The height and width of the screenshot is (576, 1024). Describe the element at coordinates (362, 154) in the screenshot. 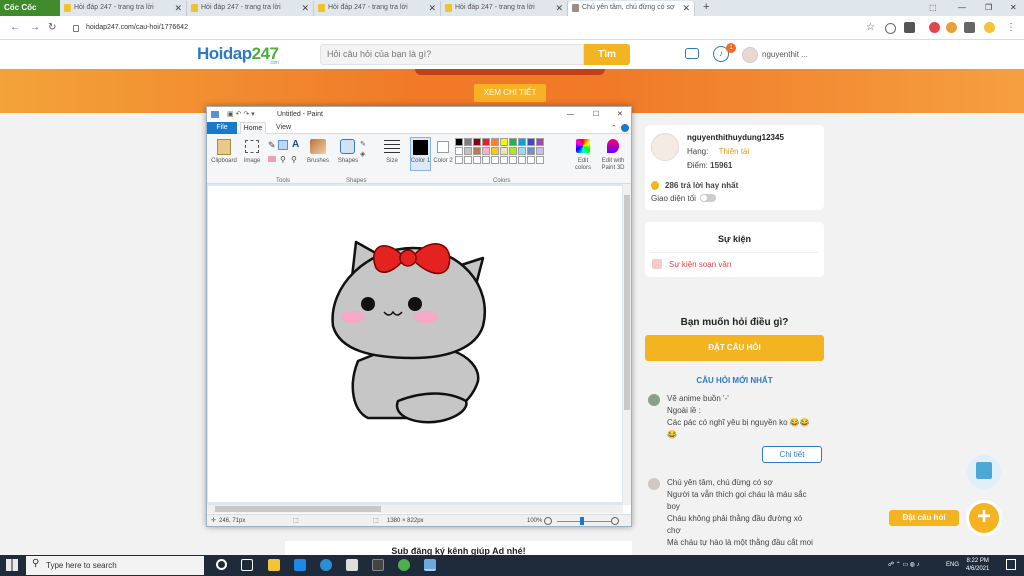

I see `shape-fill-icon: ◈` at that location.